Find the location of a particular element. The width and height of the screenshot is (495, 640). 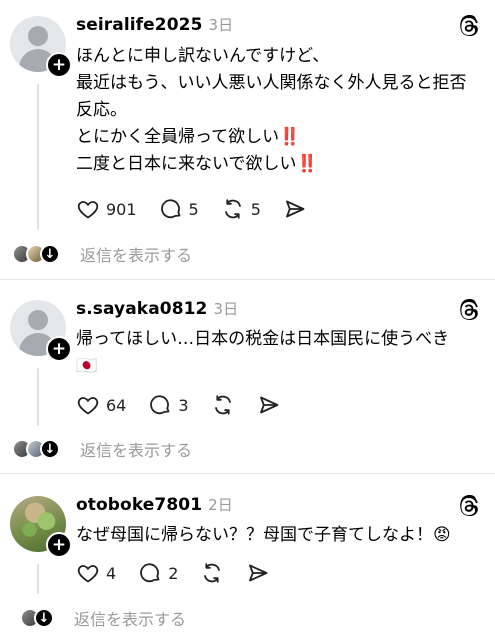

comment-button: 5 is located at coordinates (179, 209).